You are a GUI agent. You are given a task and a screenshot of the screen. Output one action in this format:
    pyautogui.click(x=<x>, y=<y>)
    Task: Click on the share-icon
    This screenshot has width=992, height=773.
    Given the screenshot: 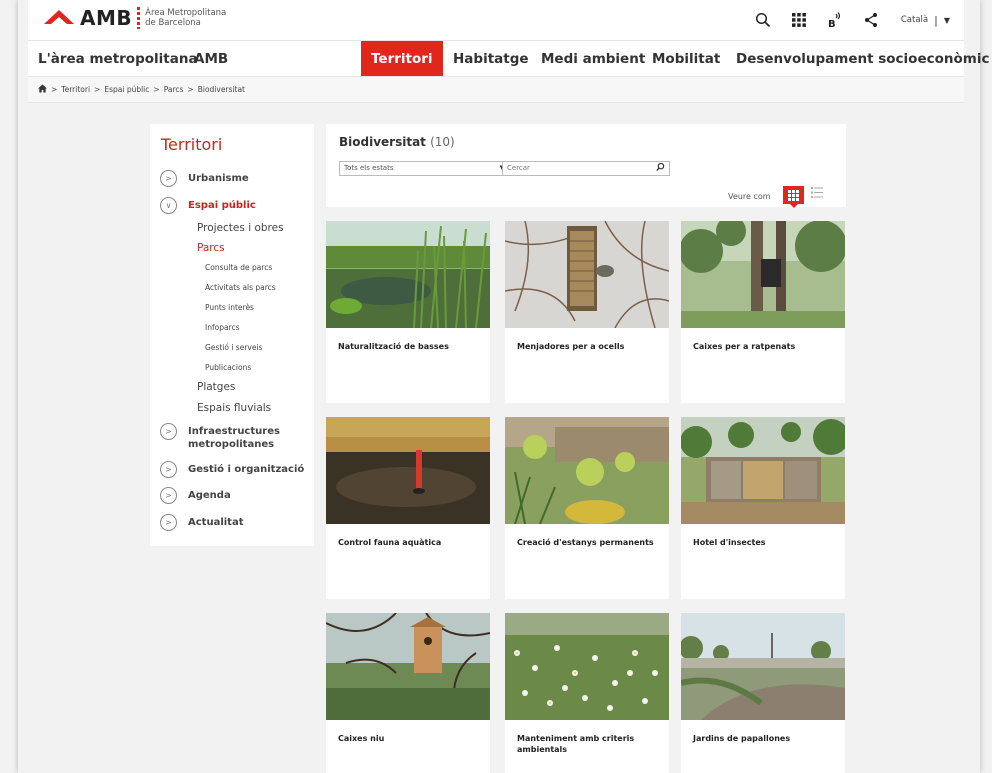 What is the action you would take?
    pyautogui.click(x=871, y=20)
    